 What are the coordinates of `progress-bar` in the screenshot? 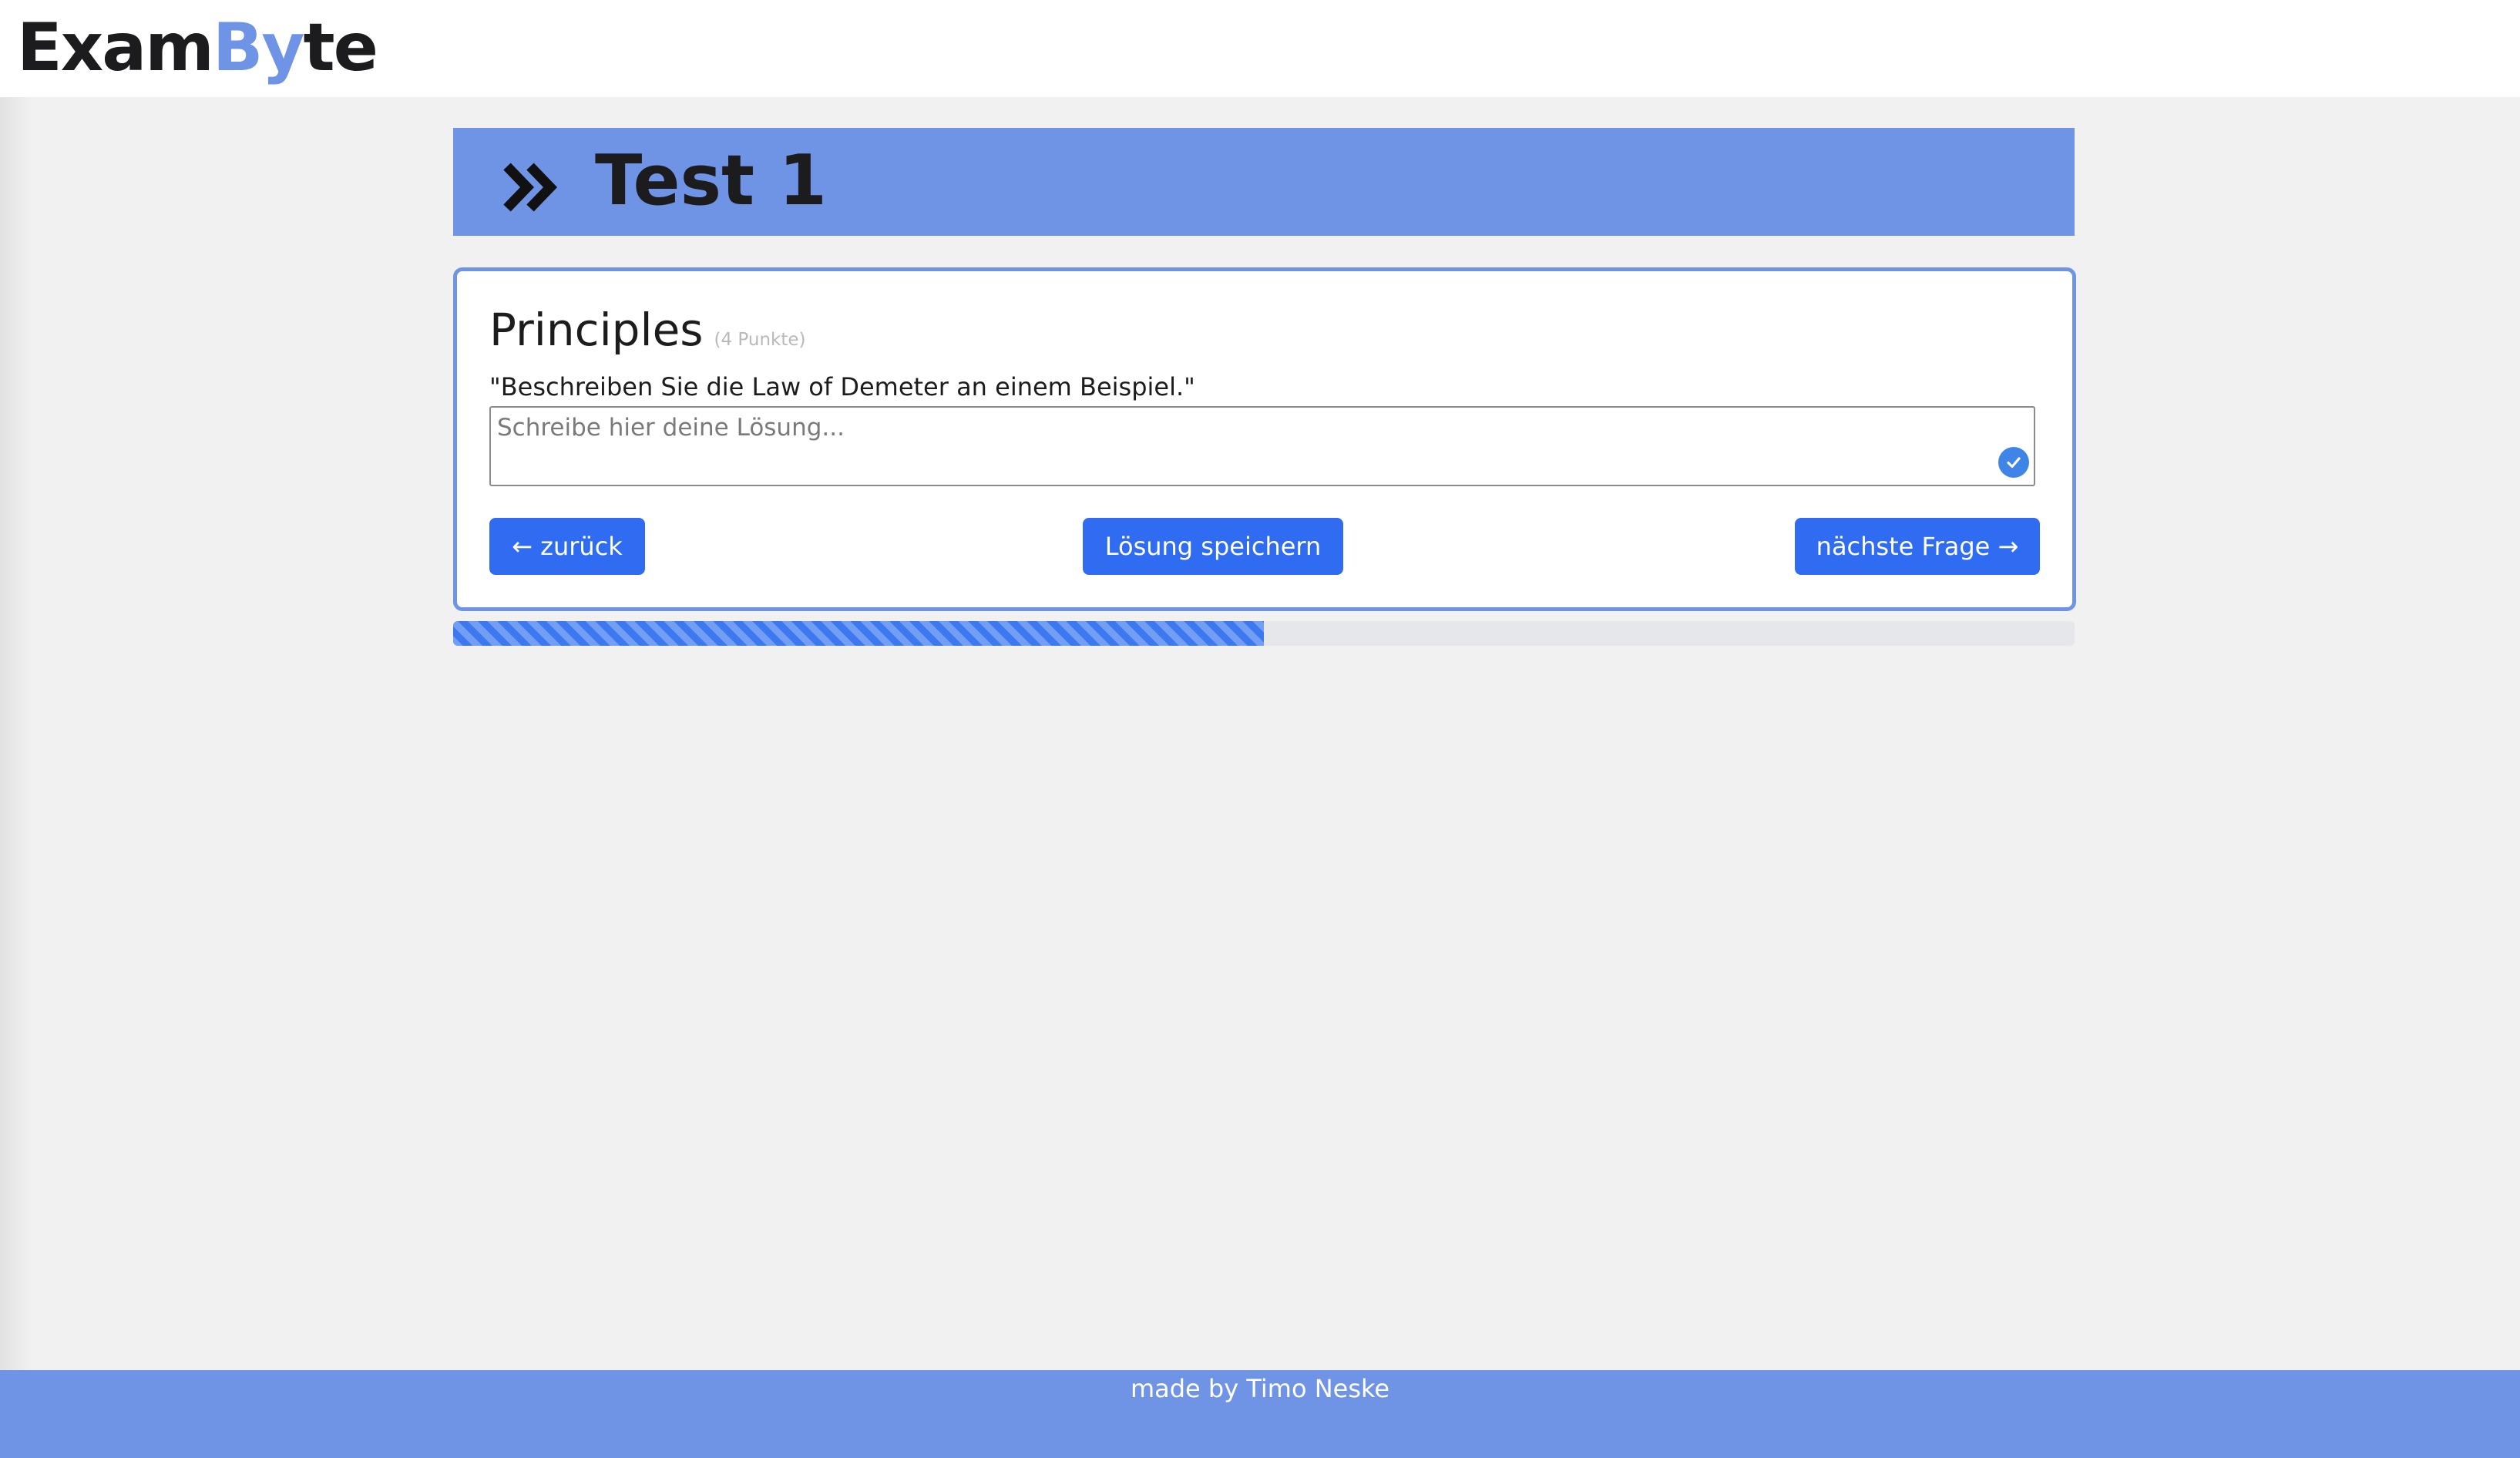 It's located at (1264, 633).